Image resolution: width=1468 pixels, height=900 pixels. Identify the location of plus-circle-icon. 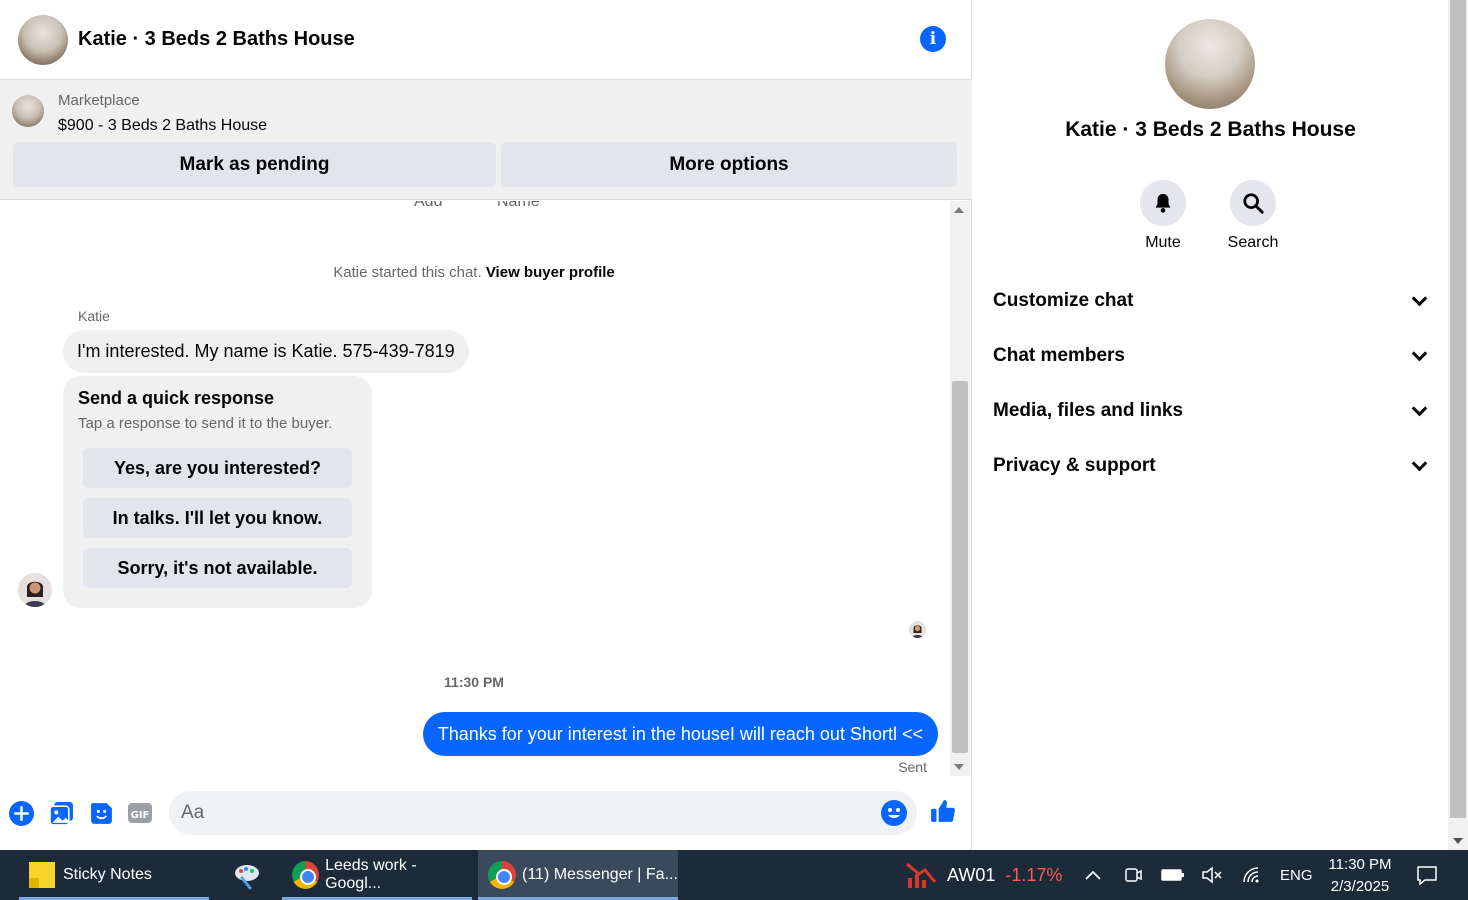
(21, 813).